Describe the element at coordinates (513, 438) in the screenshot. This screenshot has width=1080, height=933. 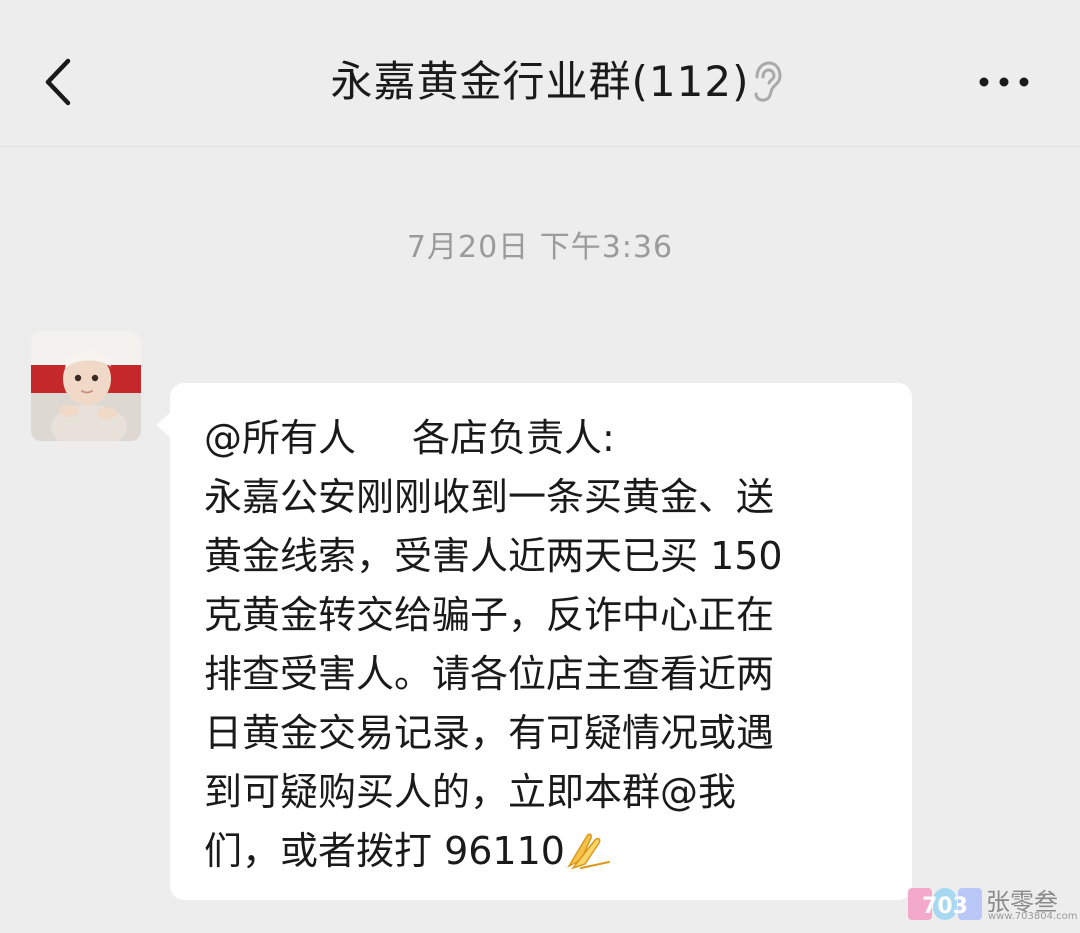
I see `greeting-text: 各店负责人:` at that location.